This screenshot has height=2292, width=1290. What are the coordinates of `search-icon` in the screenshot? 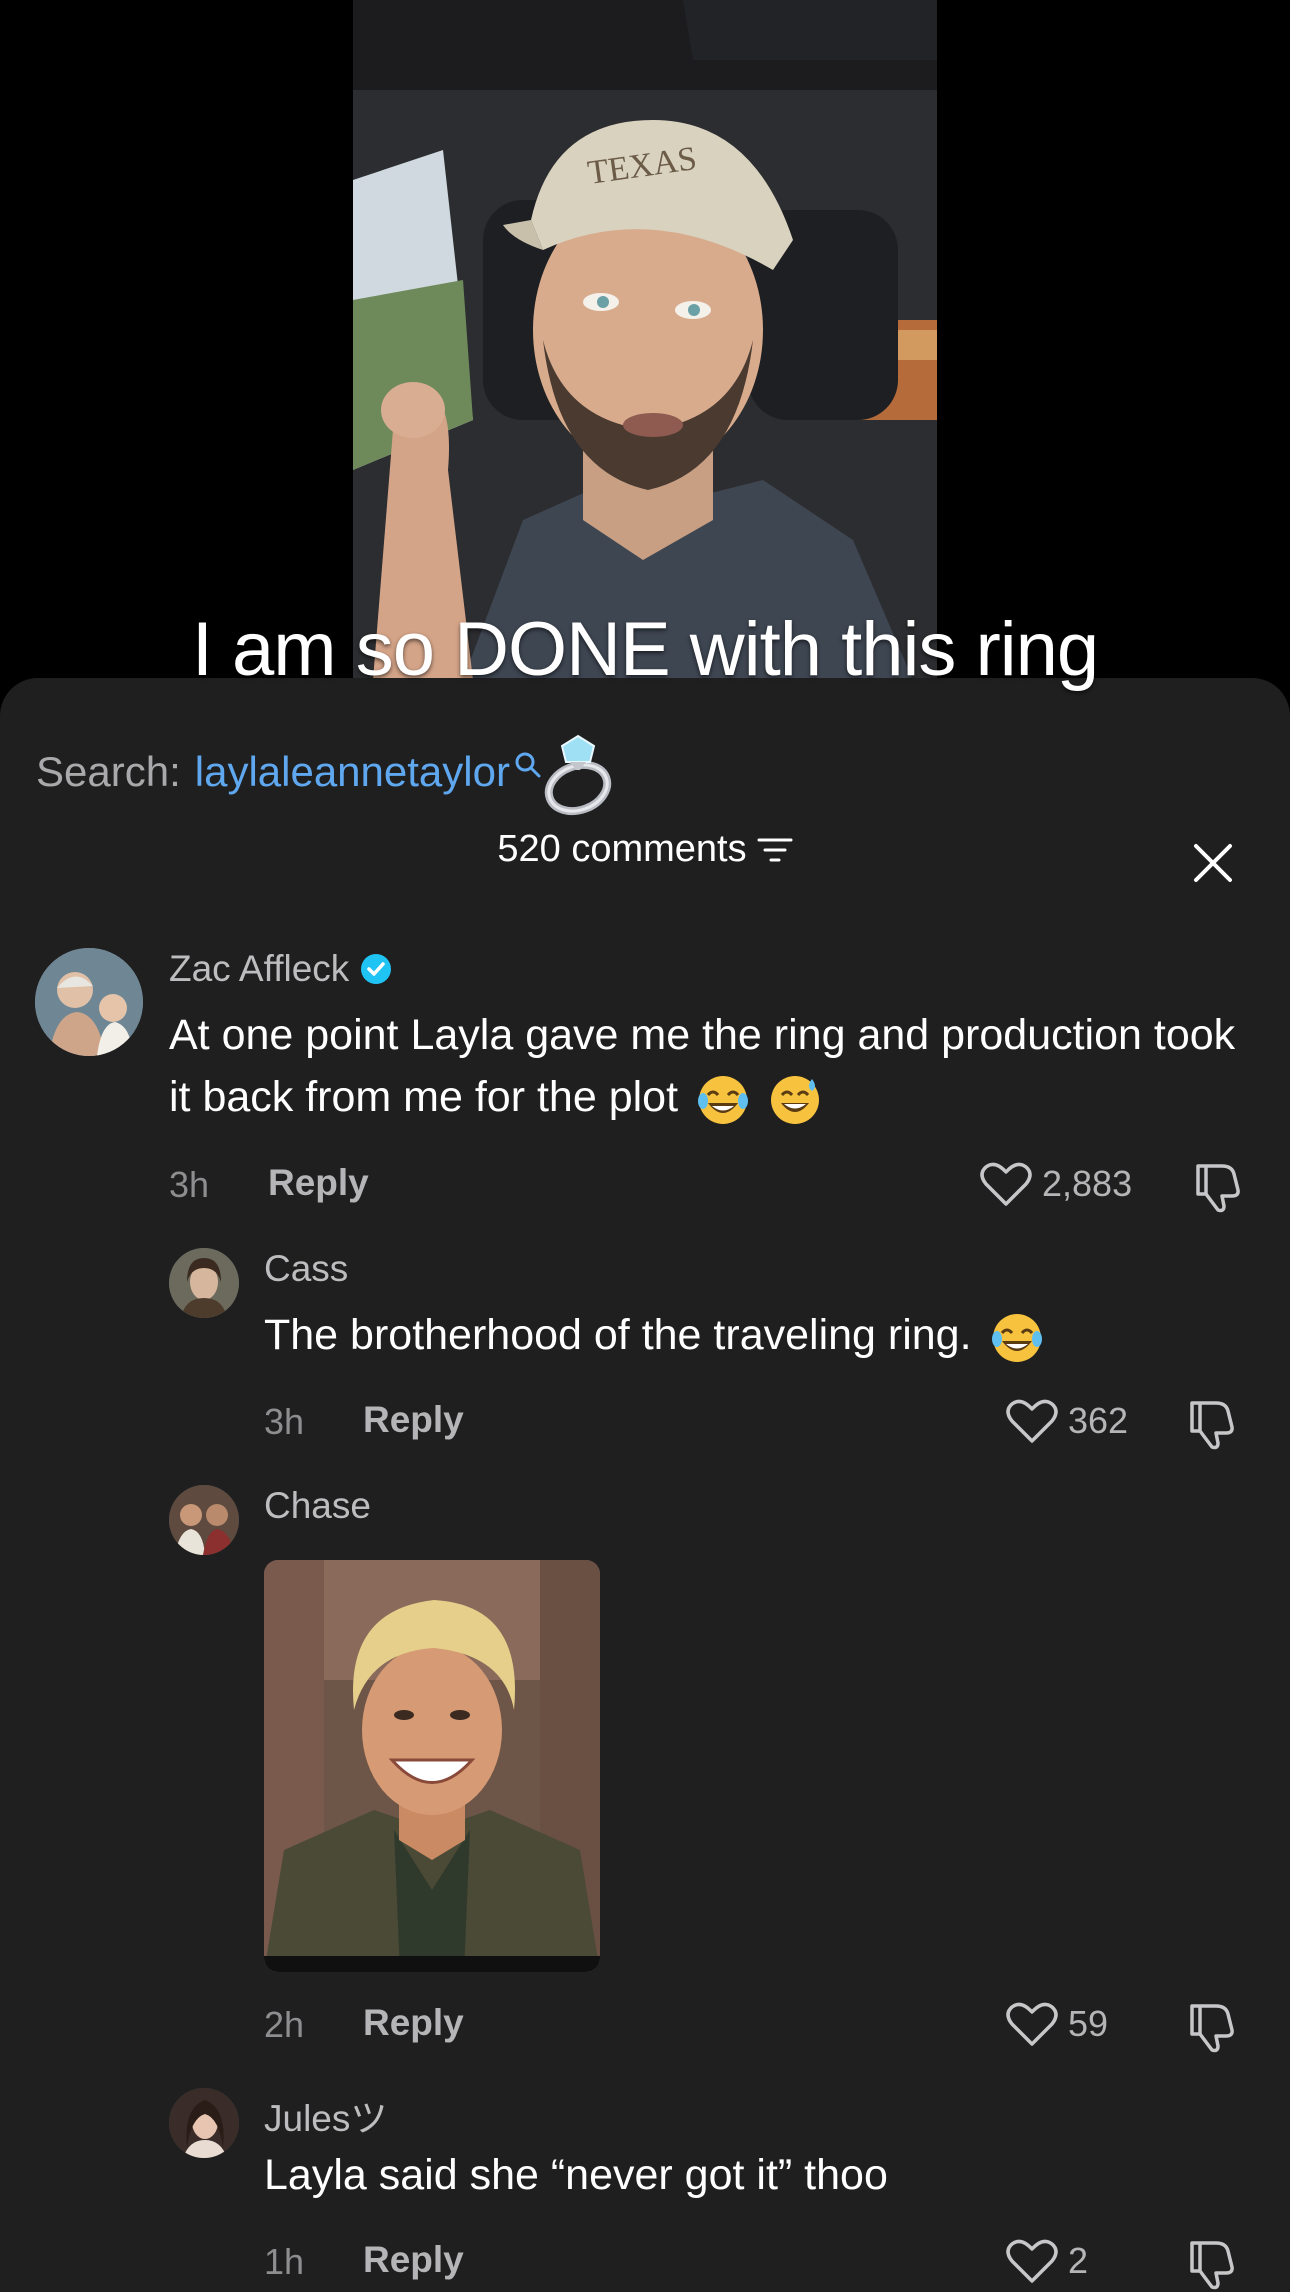 It's located at (528, 765).